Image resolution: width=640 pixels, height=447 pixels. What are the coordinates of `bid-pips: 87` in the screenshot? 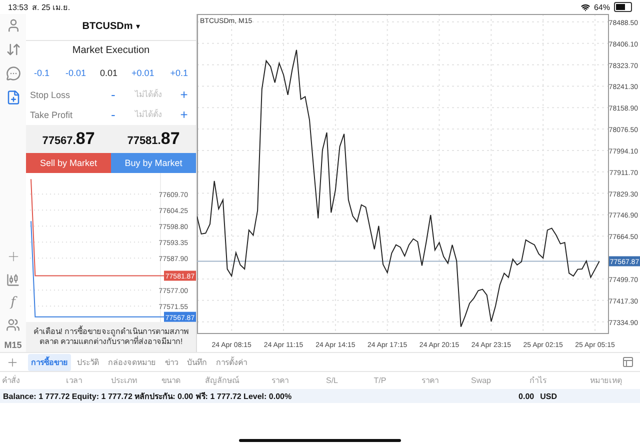 It's located at (85, 138).